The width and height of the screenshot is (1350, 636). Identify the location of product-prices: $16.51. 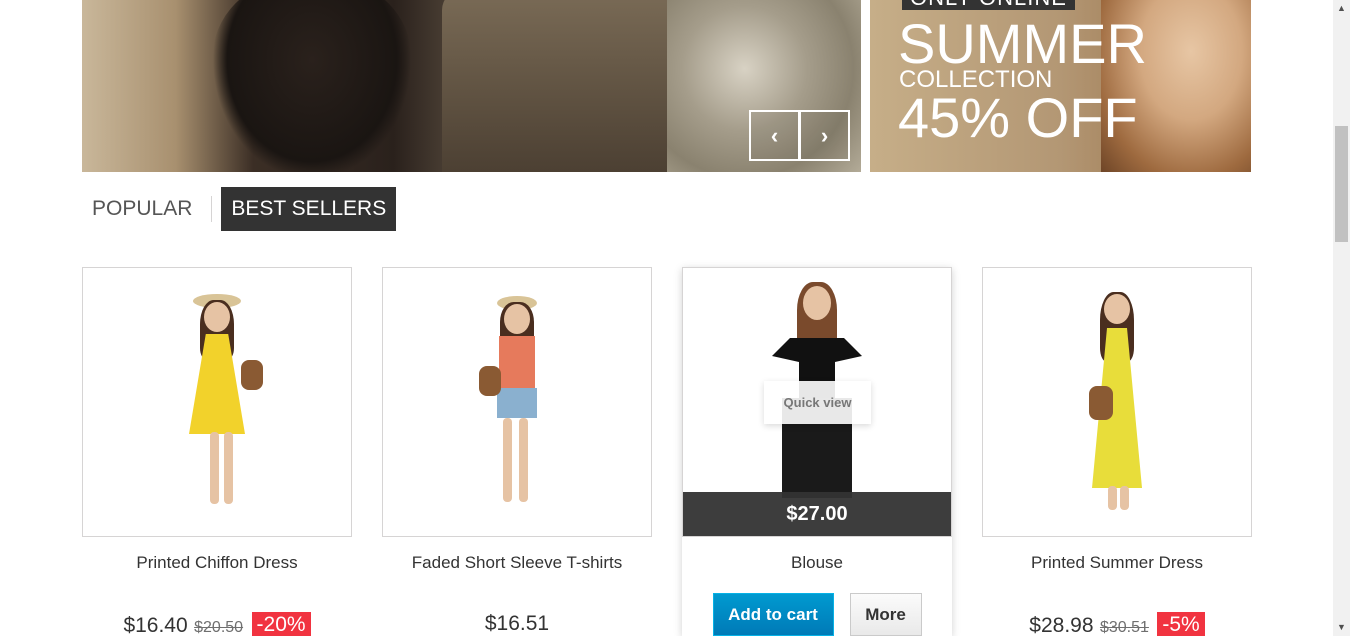
(517, 624).